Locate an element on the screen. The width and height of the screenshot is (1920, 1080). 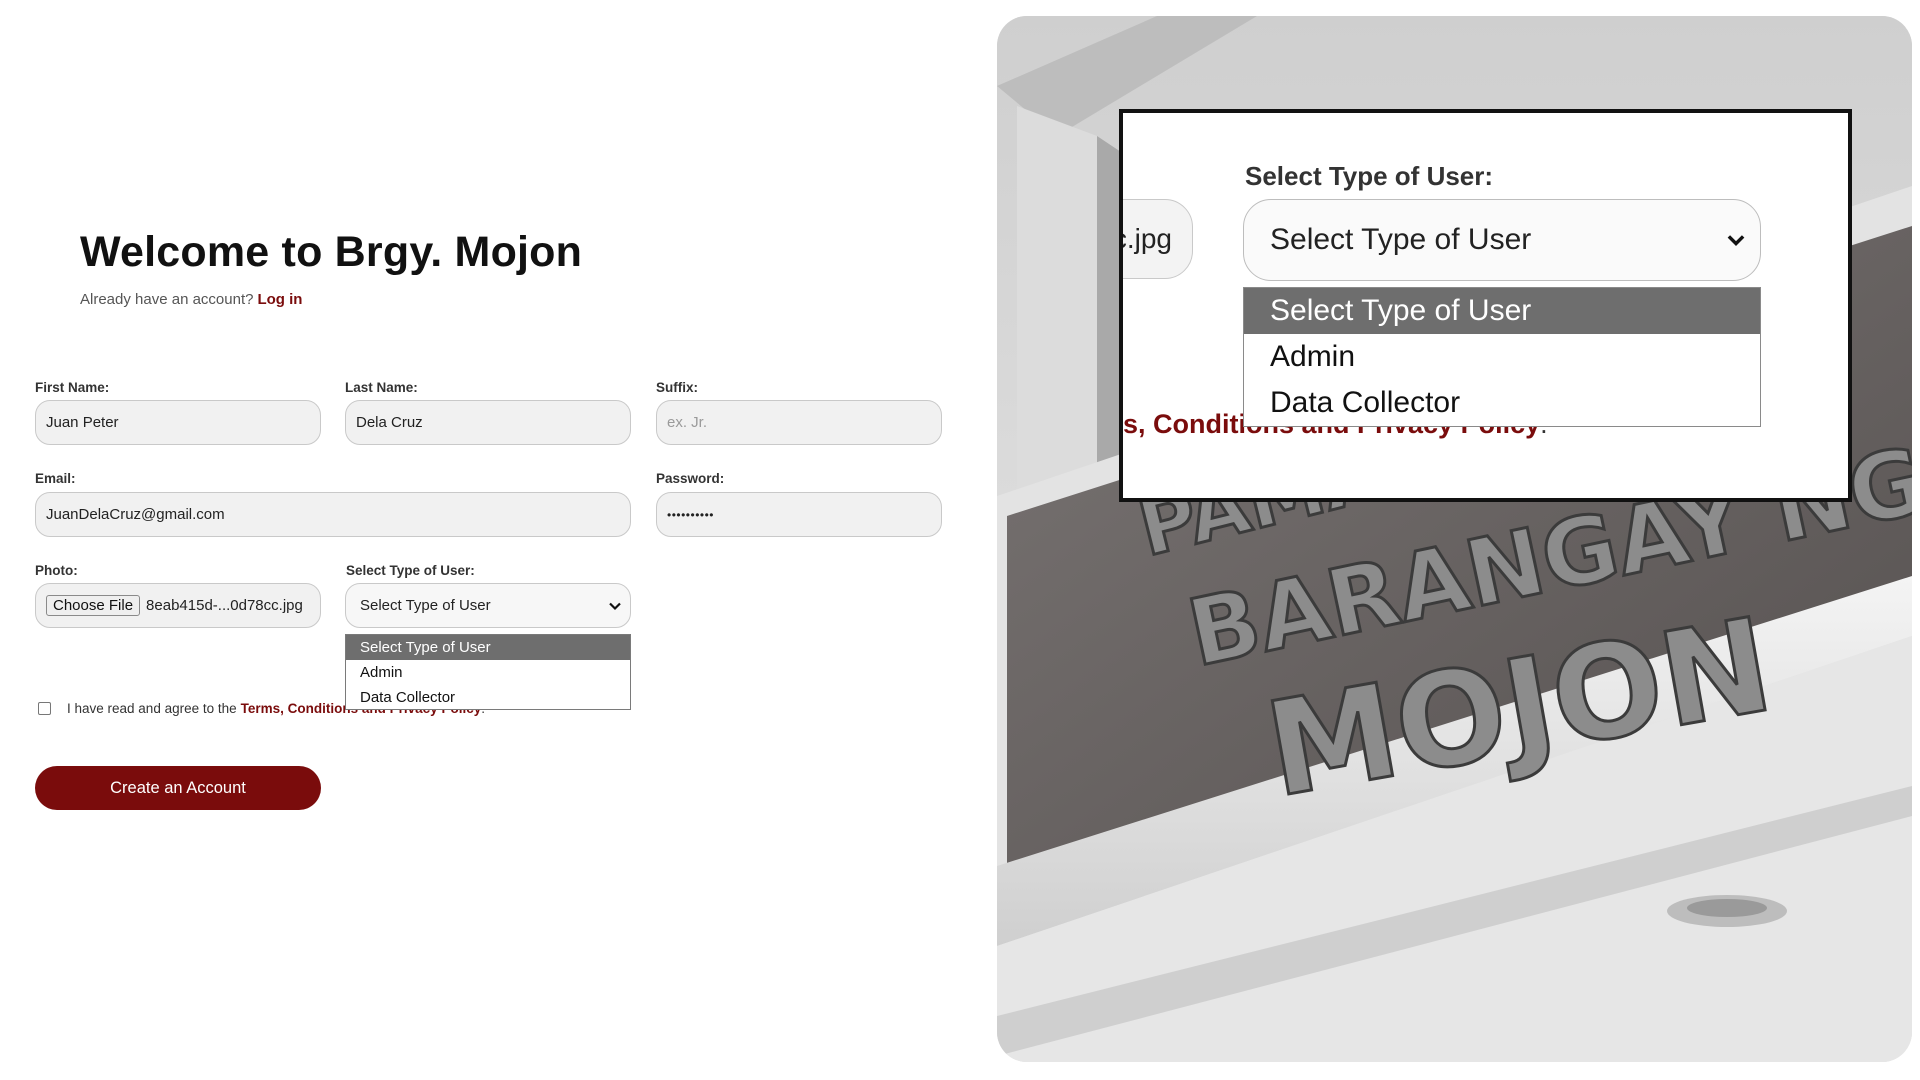
agreement-text: I have read and agree to the is located at coordinates (152, 708).